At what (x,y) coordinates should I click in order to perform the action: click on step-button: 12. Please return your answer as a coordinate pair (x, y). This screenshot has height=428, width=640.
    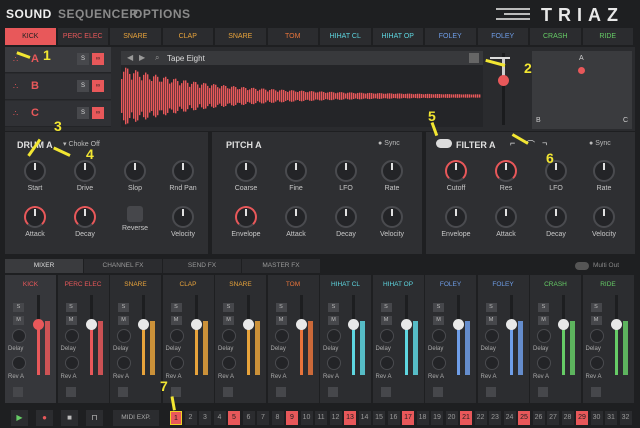
    Looking at the image, I should click on (335, 418).